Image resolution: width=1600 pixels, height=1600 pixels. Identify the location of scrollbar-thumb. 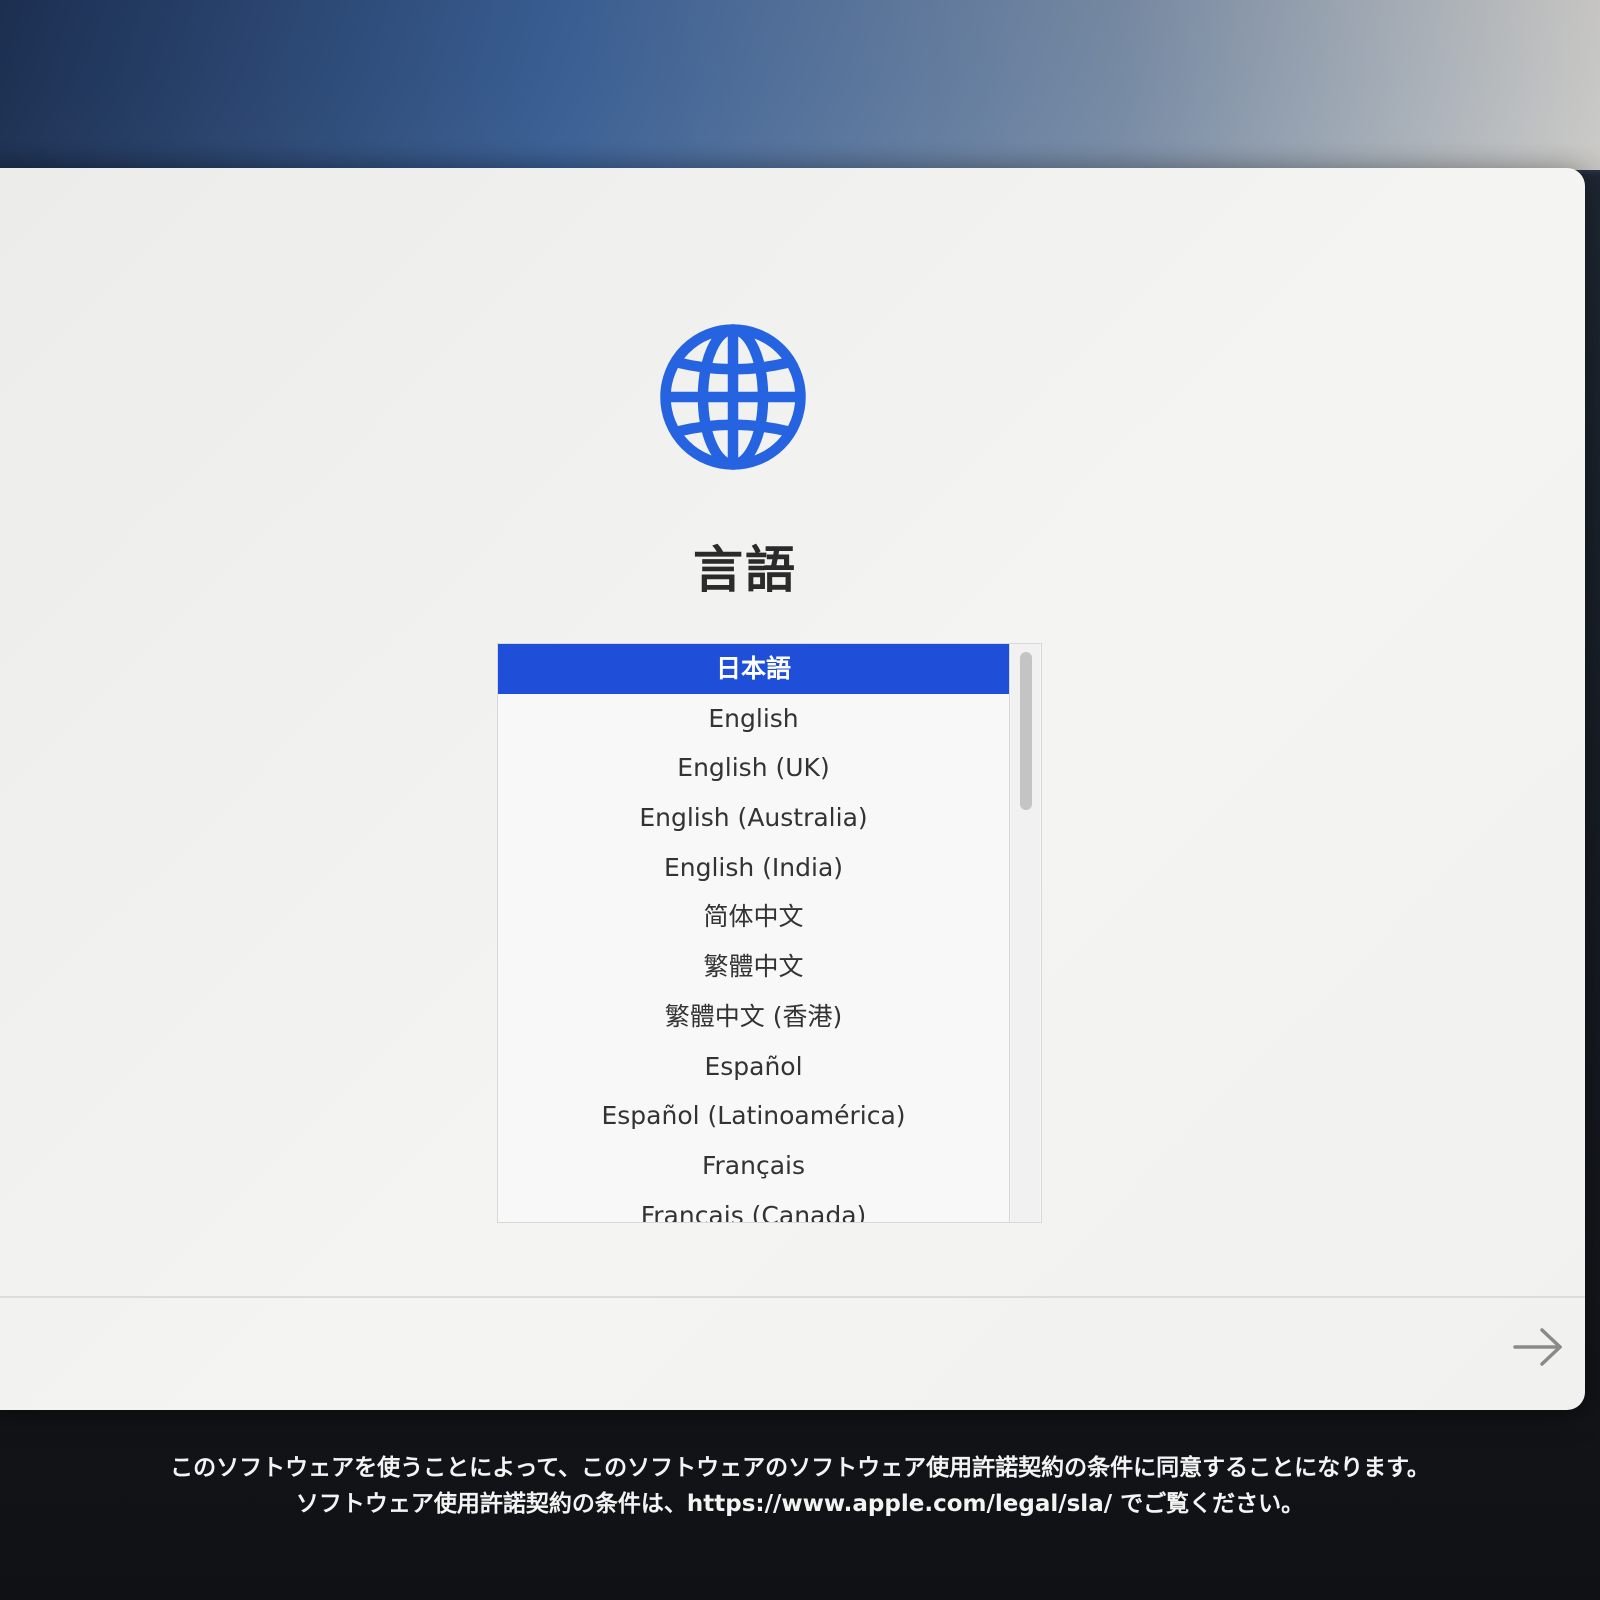
(1026, 731).